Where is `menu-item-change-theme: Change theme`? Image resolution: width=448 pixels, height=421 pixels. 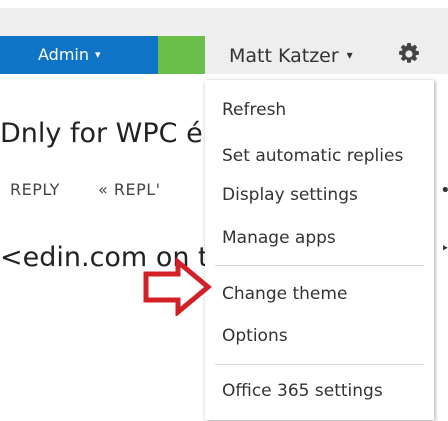
menu-item-change-theme: Change theme is located at coordinates (284, 294).